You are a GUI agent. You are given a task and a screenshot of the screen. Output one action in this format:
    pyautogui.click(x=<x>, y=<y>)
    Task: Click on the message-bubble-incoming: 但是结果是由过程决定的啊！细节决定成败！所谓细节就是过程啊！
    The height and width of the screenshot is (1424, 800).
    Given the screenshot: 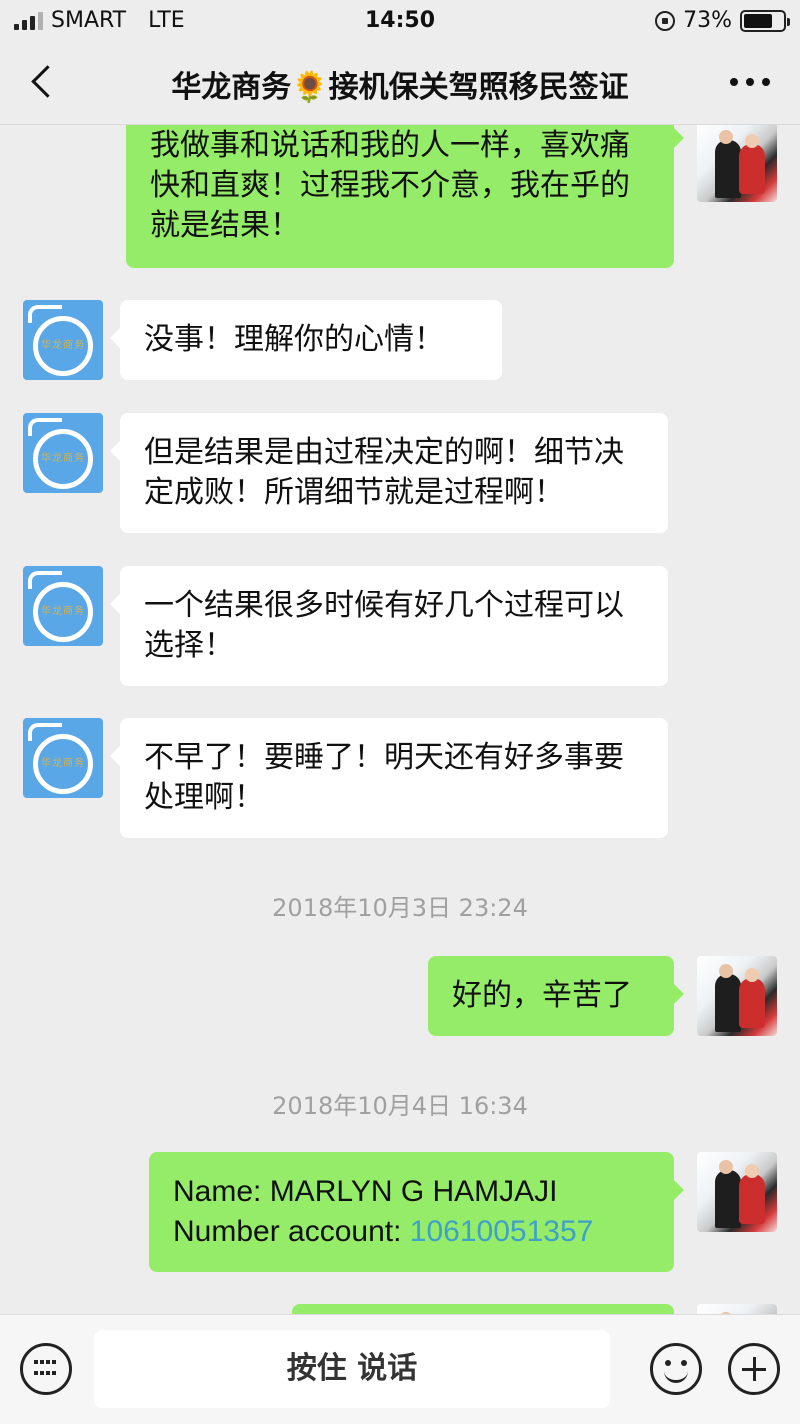 What is the action you would take?
    pyautogui.click(x=389, y=473)
    